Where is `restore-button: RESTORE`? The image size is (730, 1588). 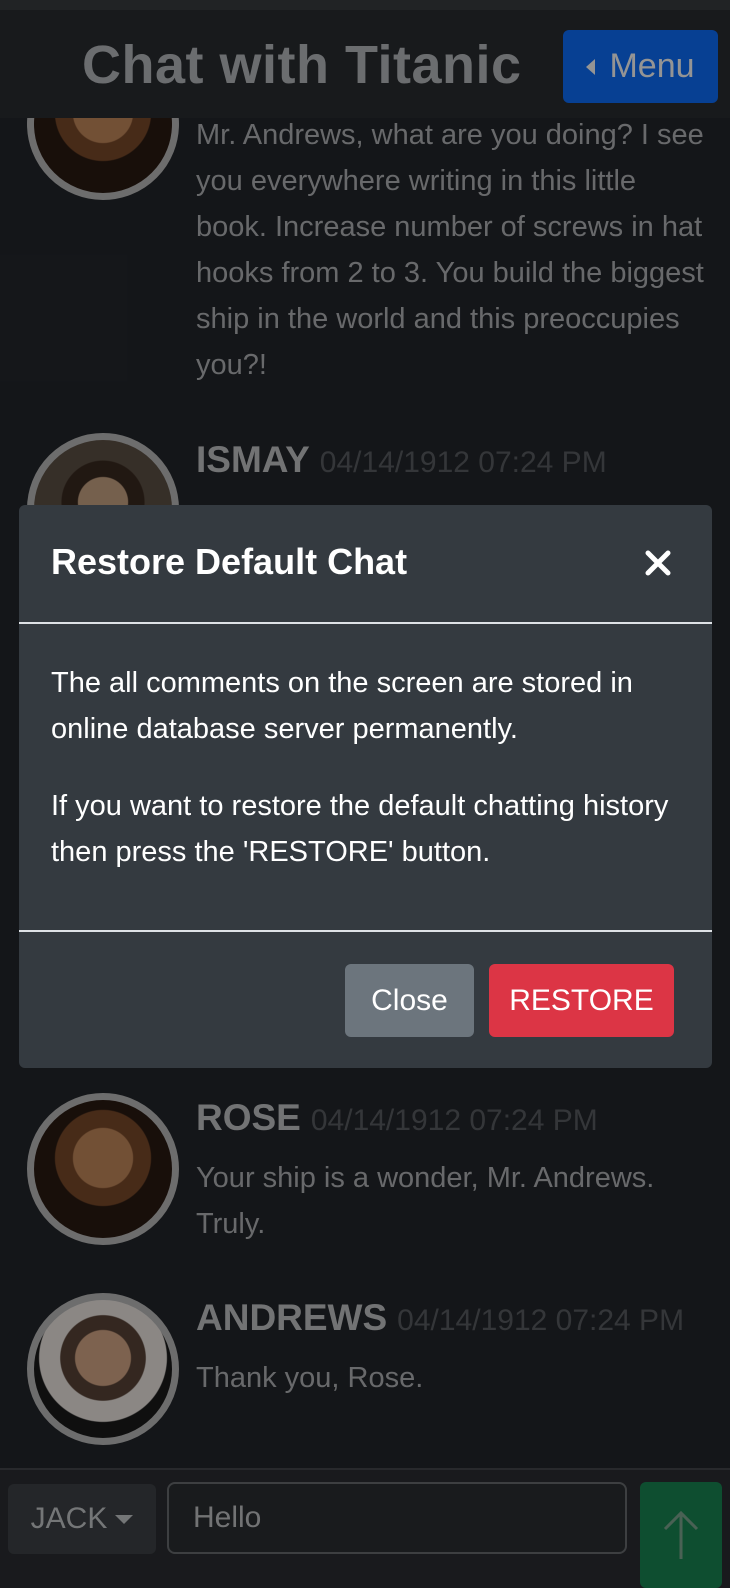 restore-button: RESTORE is located at coordinates (581, 1000).